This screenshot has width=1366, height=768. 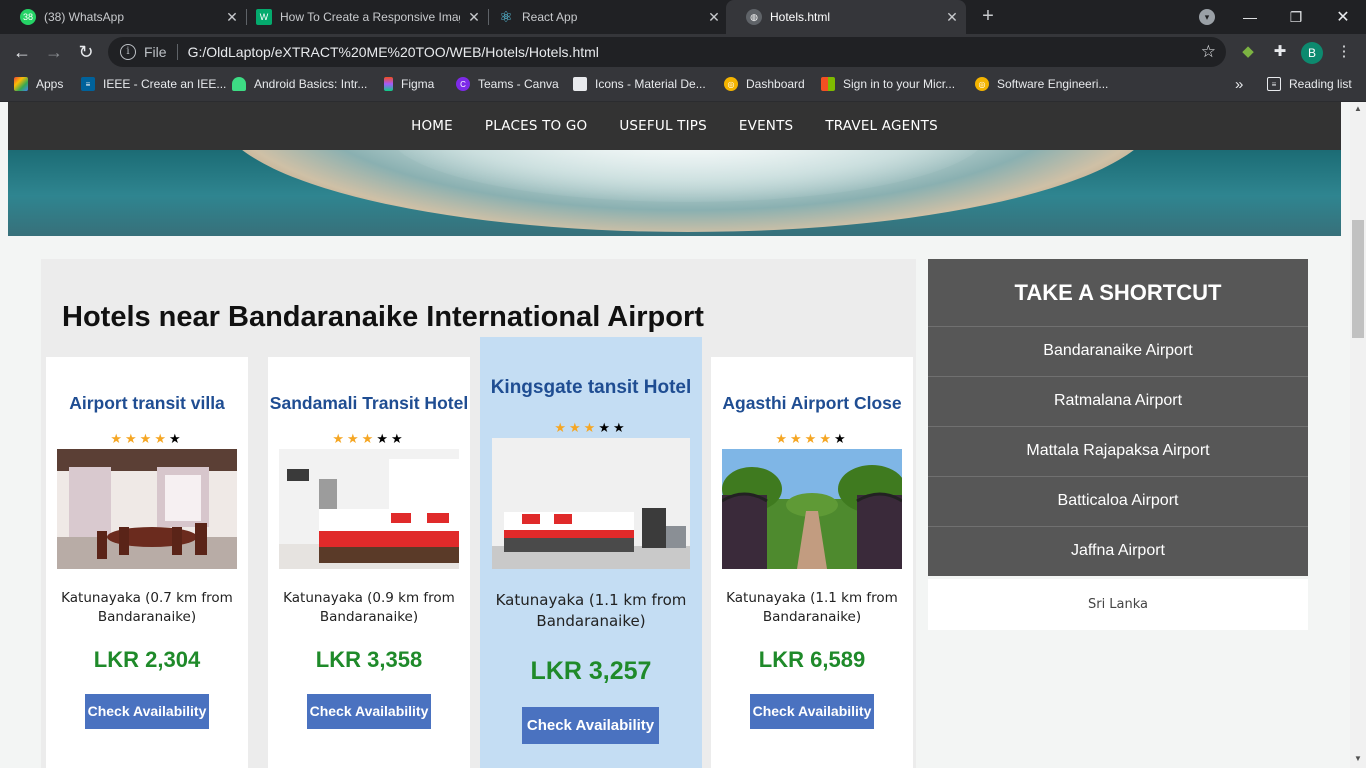 What do you see at coordinates (1274, 84) in the screenshot?
I see `reading-list-icon: ≡` at bounding box center [1274, 84].